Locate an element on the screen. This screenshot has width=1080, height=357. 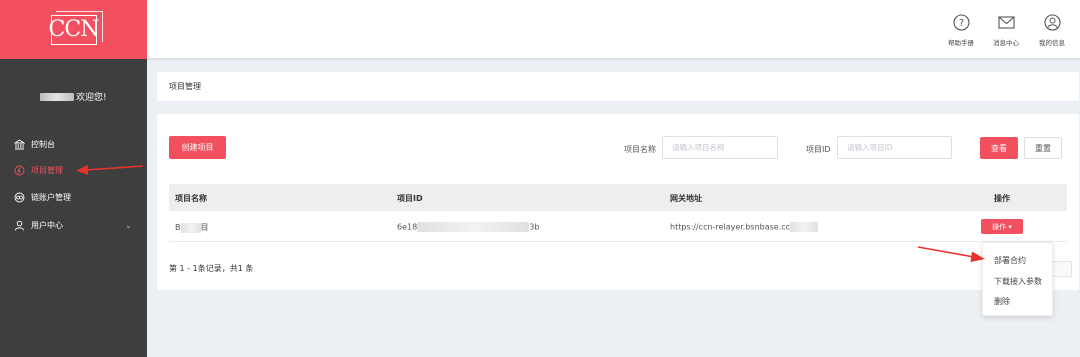
top-bar: ? 帮助手册 消息中心 我的信息 is located at coordinates (613, 29).